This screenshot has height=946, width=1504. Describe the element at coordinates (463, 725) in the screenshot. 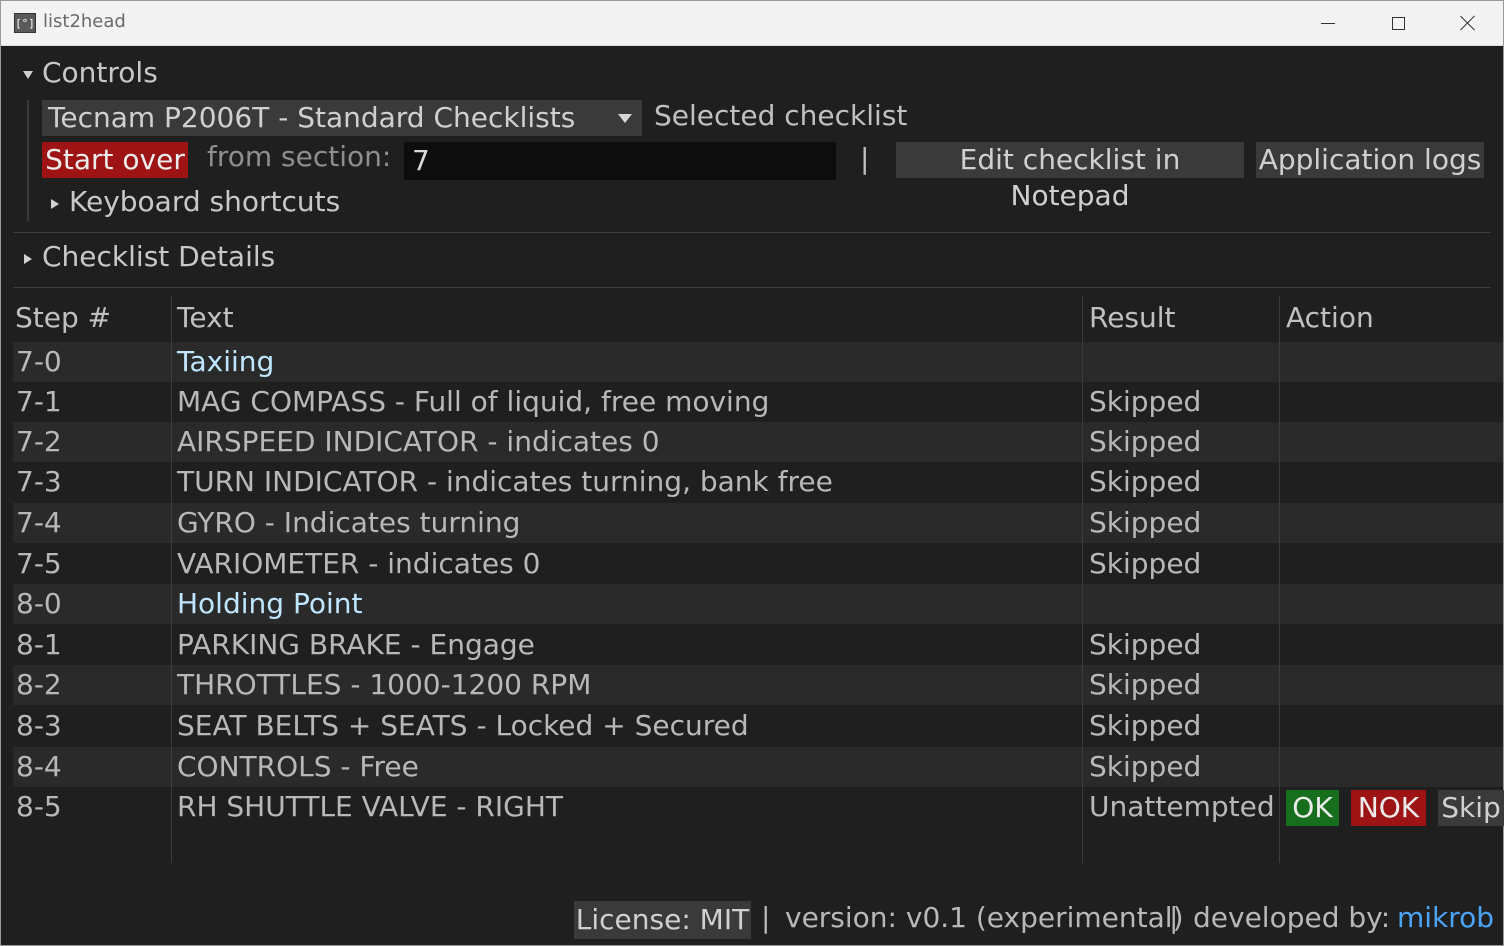

I see `step-text: SEAT BELTS + SEATS - Locked + Secured` at that location.